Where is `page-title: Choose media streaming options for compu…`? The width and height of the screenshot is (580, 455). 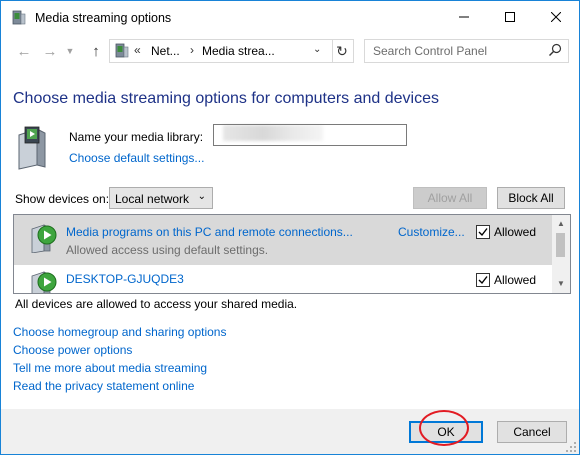 page-title: Choose media streaming options for compu… is located at coordinates (226, 98).